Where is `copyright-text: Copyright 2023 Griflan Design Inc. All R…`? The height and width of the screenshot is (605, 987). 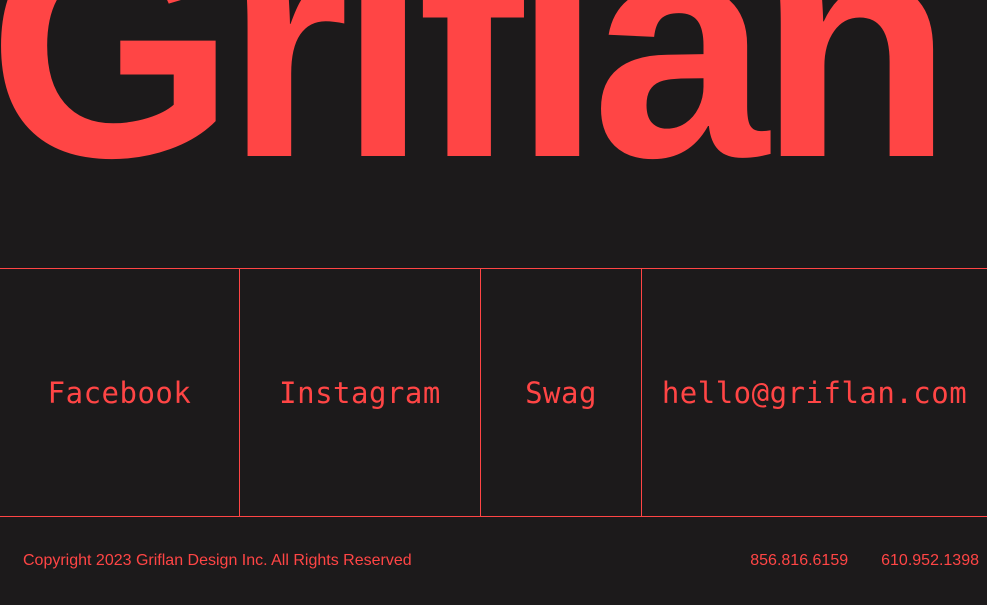 copyright-text: Copyright 2023 Griflan Design Inc. All R… is located at coordinates (217, 560).